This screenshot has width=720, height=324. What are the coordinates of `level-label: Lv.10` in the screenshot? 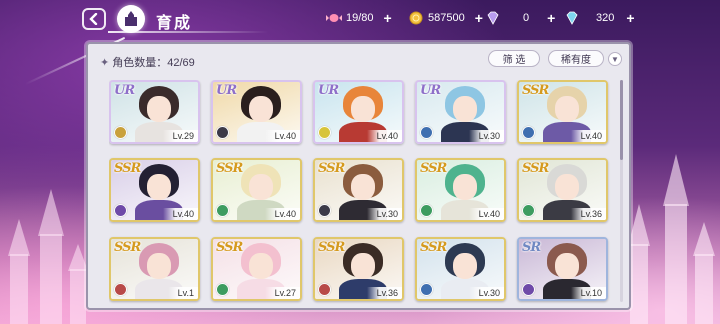 It's located at (588, 292).